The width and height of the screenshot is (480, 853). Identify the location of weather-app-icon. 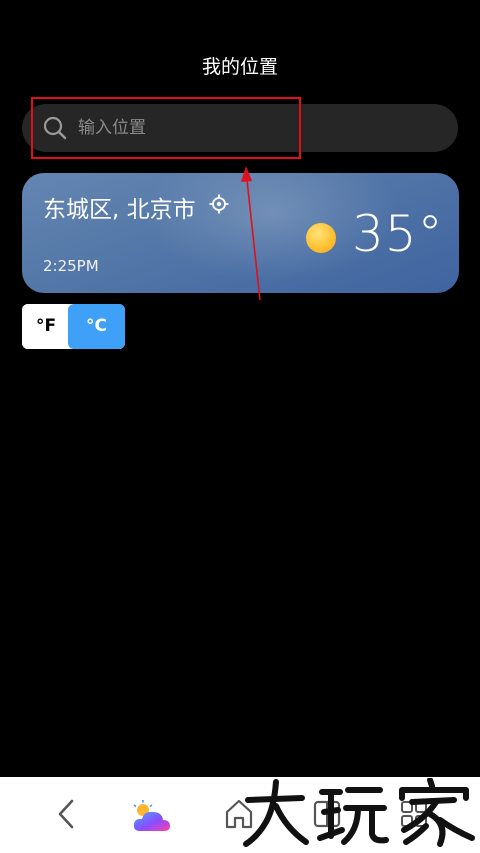
(152, 817).